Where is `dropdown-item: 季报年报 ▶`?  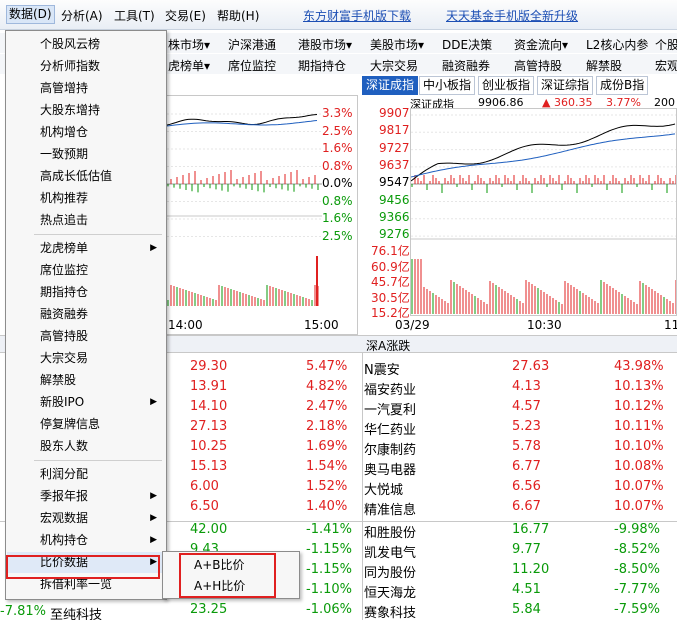 dropdown-item: 季报年报 ▶ is located at coordinates (86, 496).